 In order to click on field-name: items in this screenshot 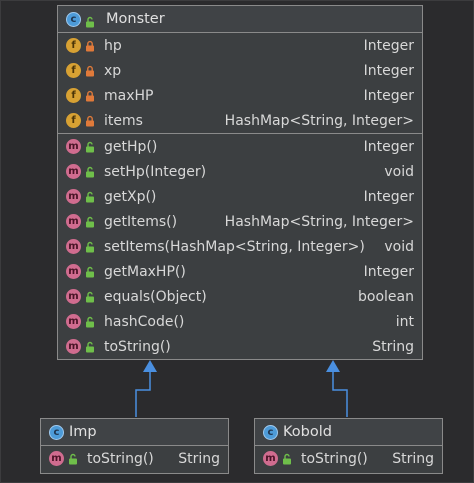, I will do `click(123, 120)`.